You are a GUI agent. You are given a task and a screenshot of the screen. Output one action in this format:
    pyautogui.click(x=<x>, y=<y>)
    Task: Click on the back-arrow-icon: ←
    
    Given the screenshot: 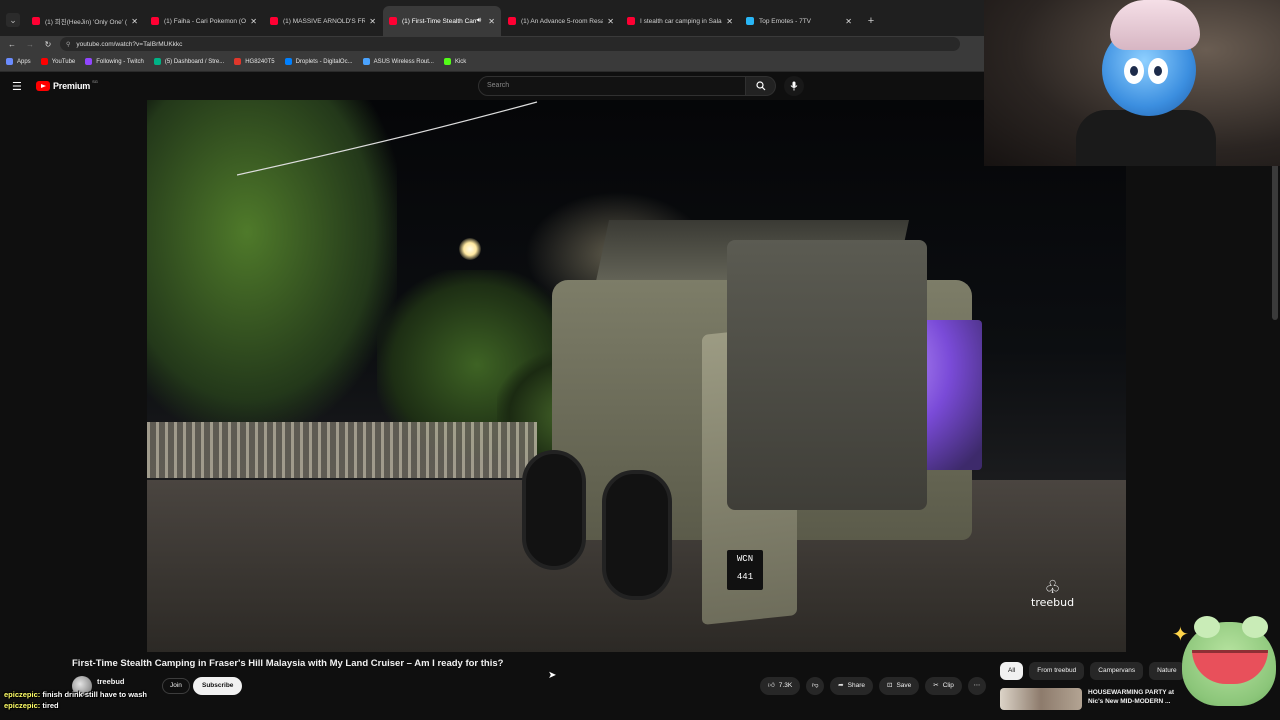 What is the action you would take?
    pyautogui.click(x=12, y=44)
    